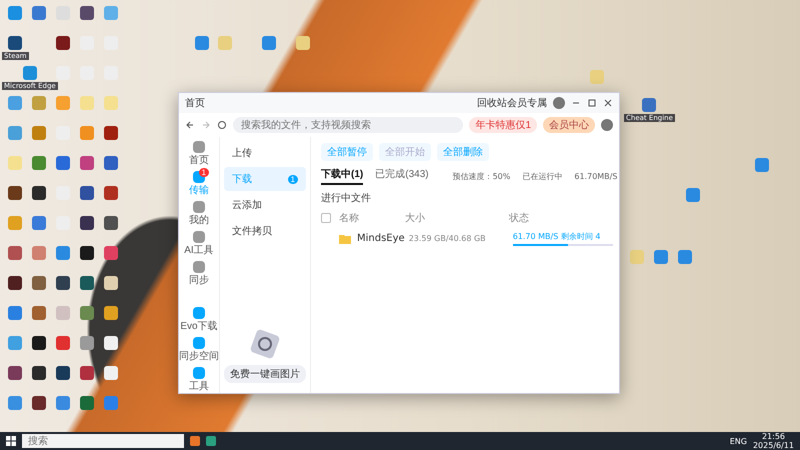 This screenshot has height=450, width=800. Describe the element at coordinates (773, 445) in the screenshot. I see `clock-date: 2025/6/11` at that location.